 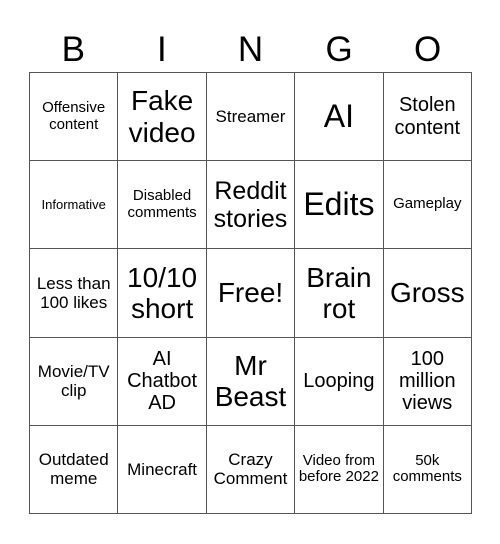 I want to click on bingo-cell-text: Less than 100 likes, so click(x=73, y=292).